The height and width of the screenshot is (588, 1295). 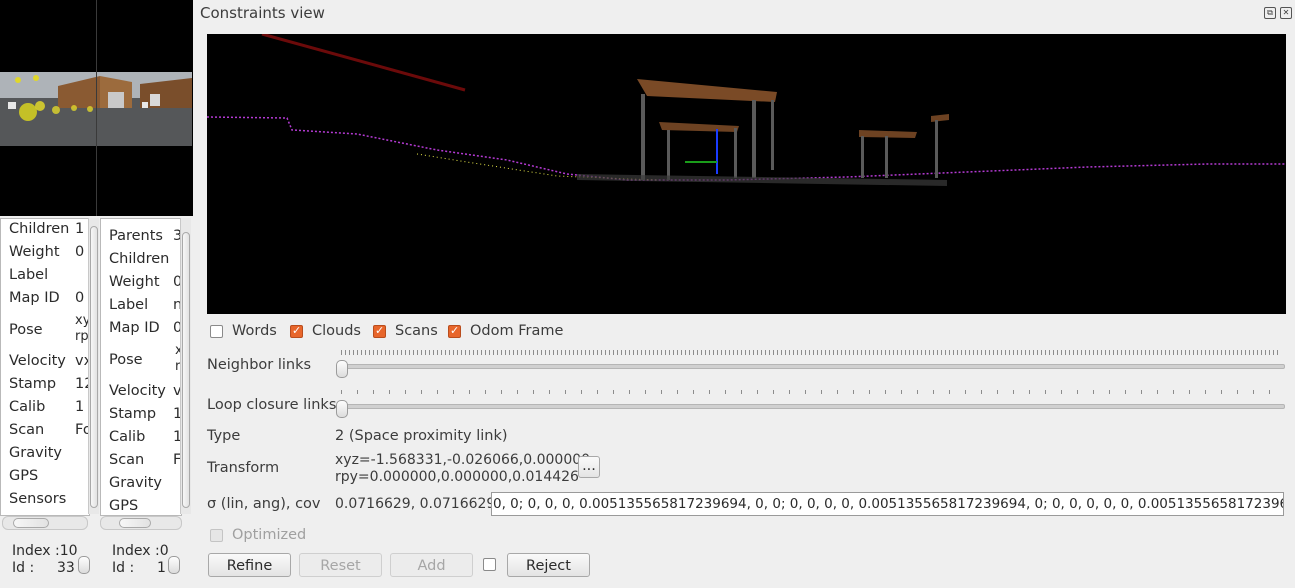 What do you see at coordinates (216, 535) in the screenshot?
I see `optimized-checkbox` at bounding box center [216, 535].